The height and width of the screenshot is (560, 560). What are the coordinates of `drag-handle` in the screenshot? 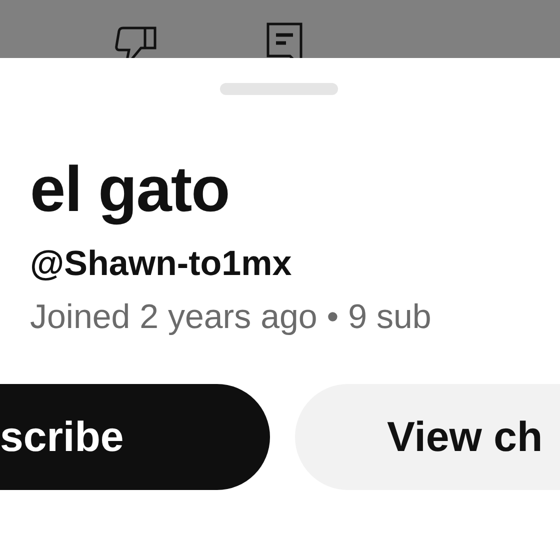 It's located at (279, 89).